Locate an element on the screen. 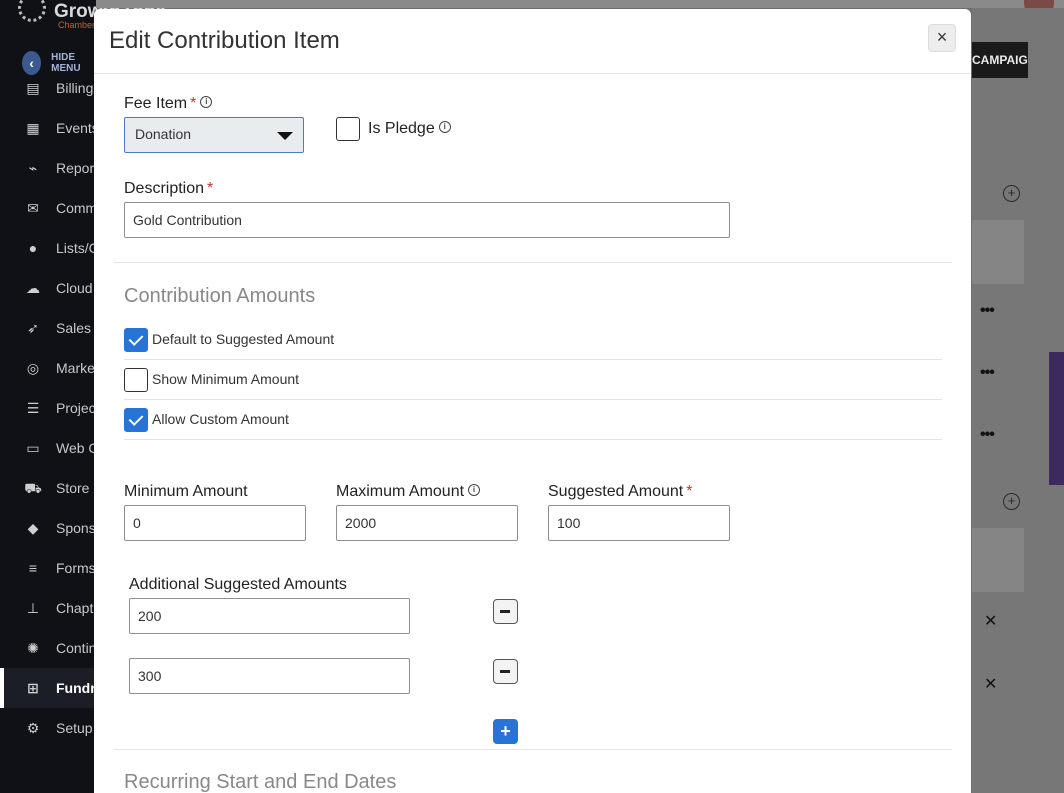  maximum-amount-label: Maximum Amount i is located at coordinates (408, 492).